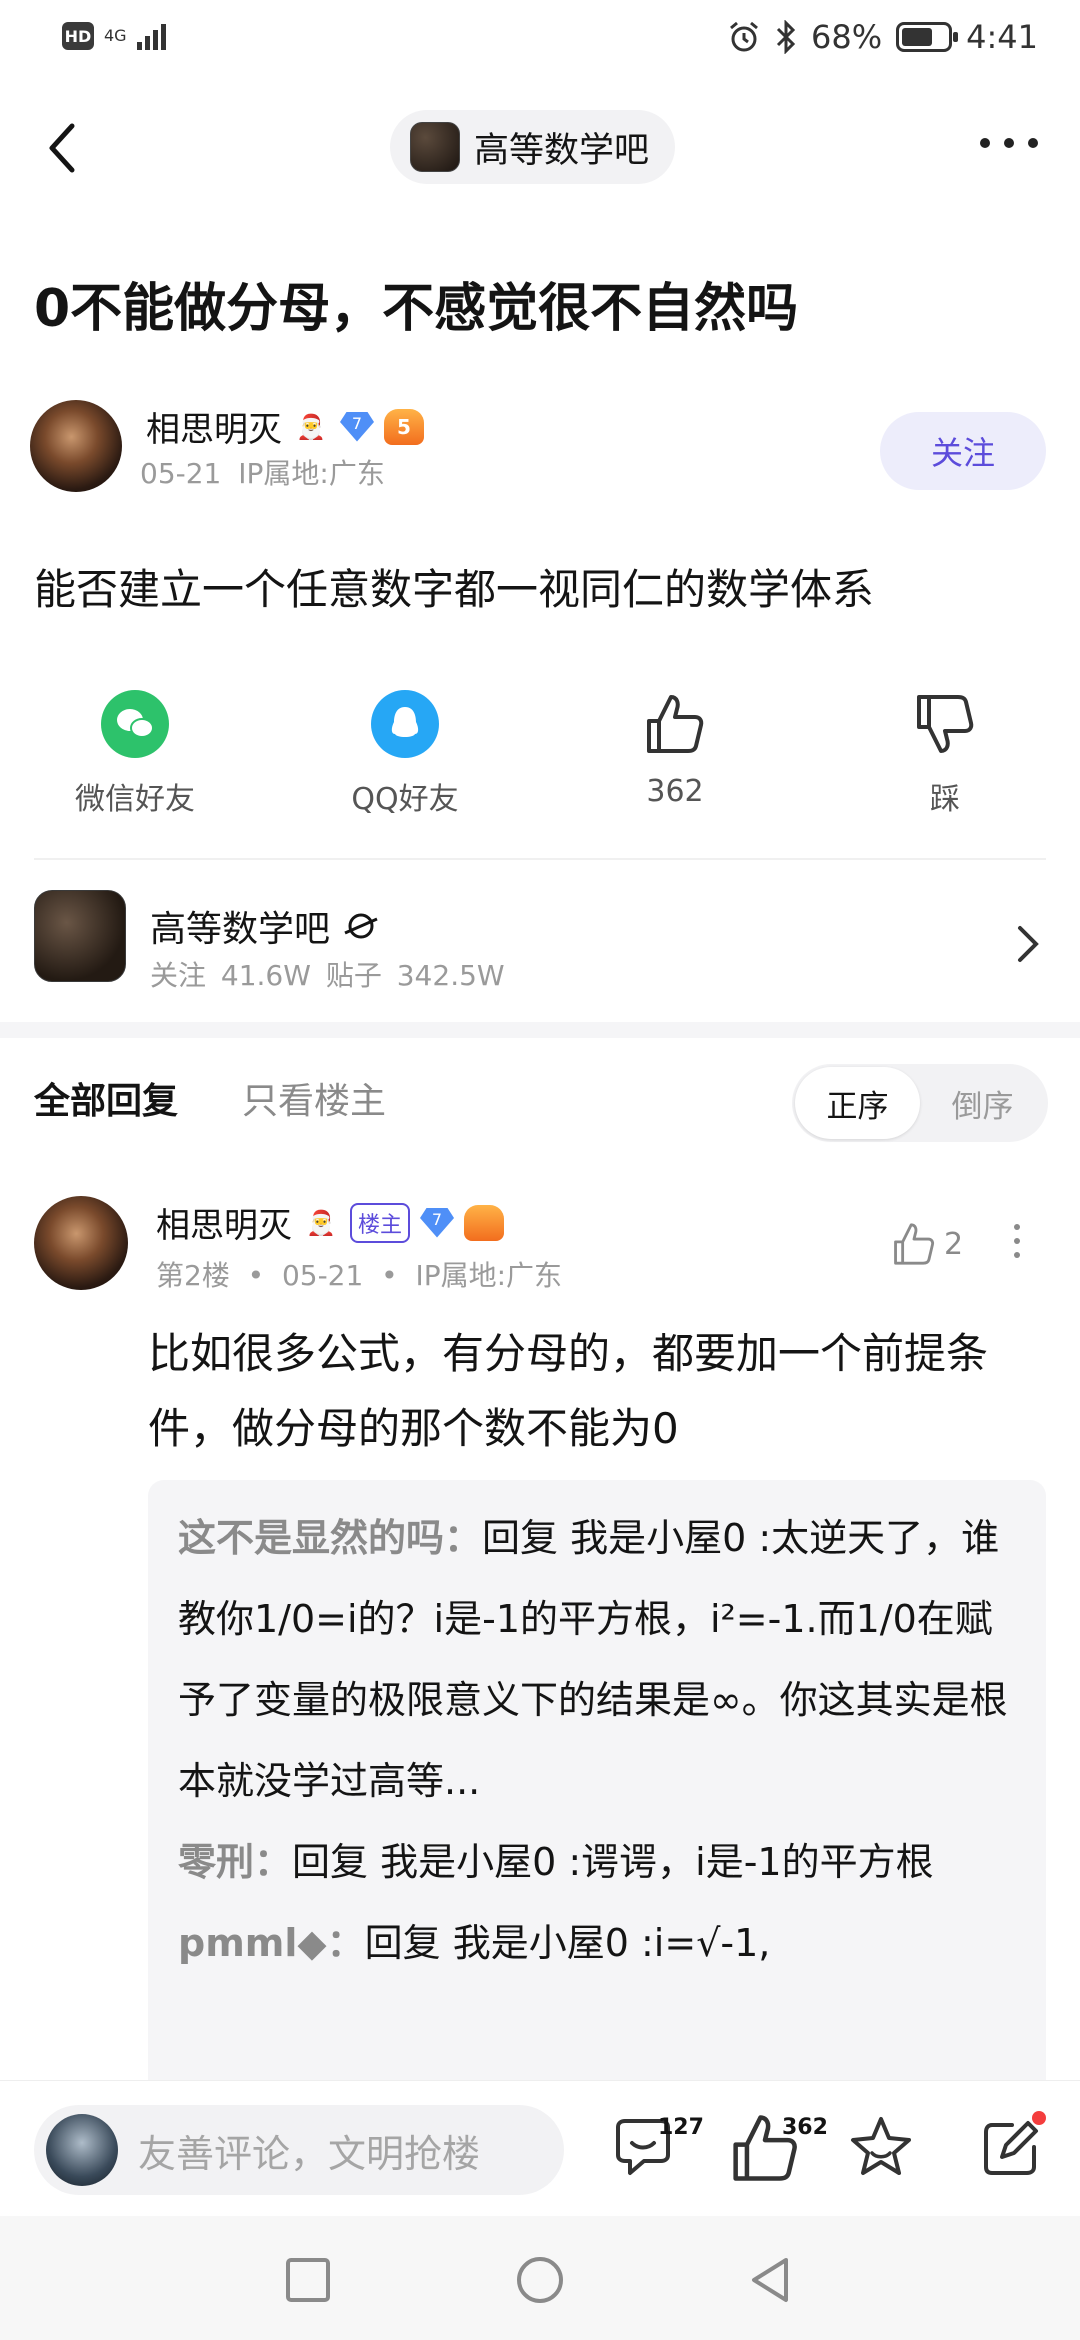 This screenshot has width=1080, height=2340. I want to click on like-count: 362, so click(675, 791).